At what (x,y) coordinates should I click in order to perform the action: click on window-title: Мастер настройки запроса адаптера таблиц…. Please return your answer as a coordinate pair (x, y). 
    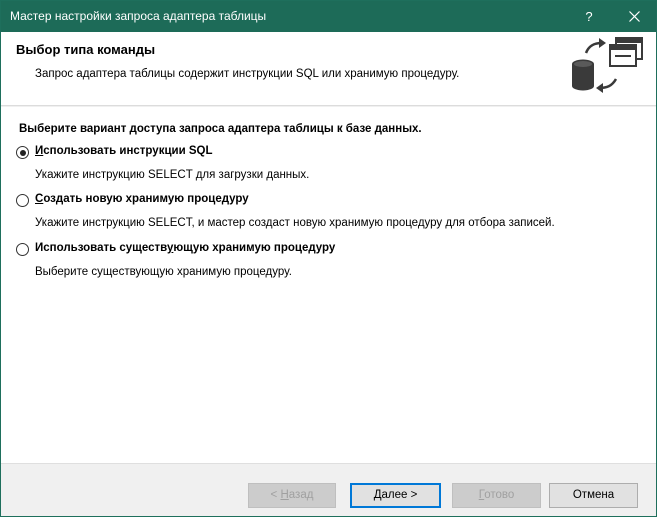
    Looking at the image, I should click on (138, 16).